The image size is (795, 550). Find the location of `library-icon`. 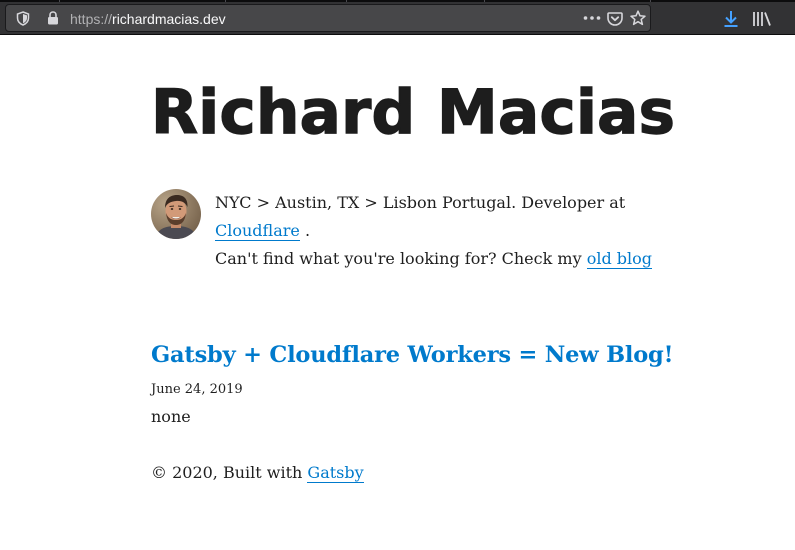

library-icon is located at coordinates (762, 19).